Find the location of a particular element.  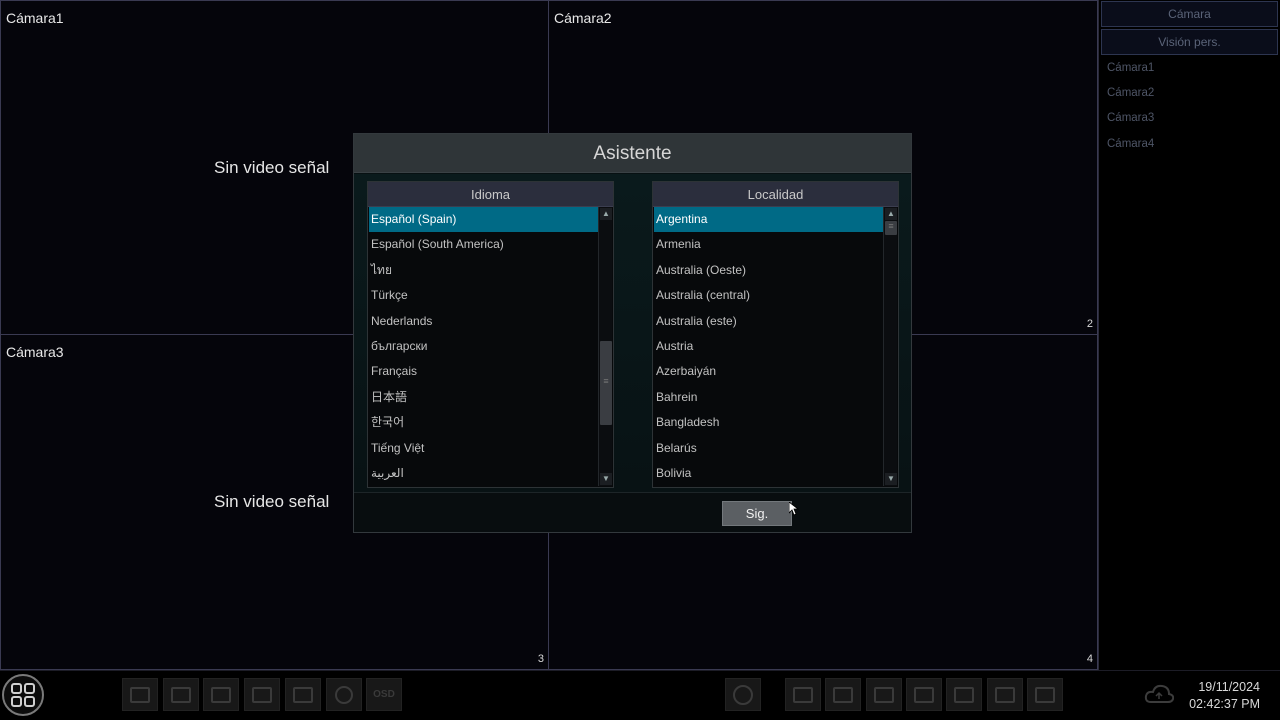

network-button is located at coordinates (1045, 694).